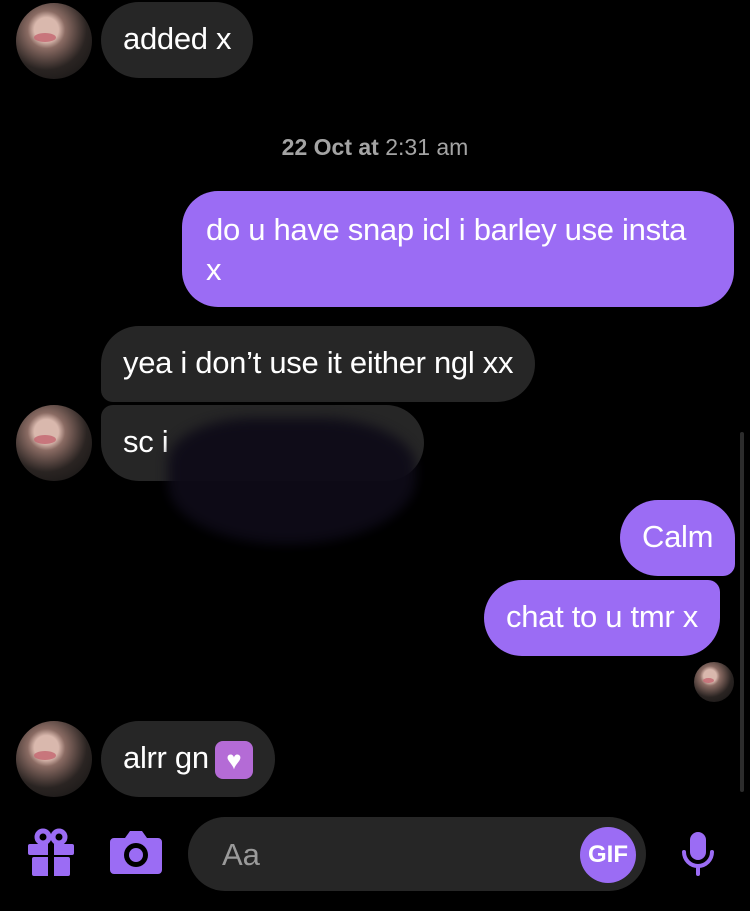 The width and height of the screenshot is (750, 911). I want to click on message-text: yea i don’t use it either ngl xx, so click(318, 362).